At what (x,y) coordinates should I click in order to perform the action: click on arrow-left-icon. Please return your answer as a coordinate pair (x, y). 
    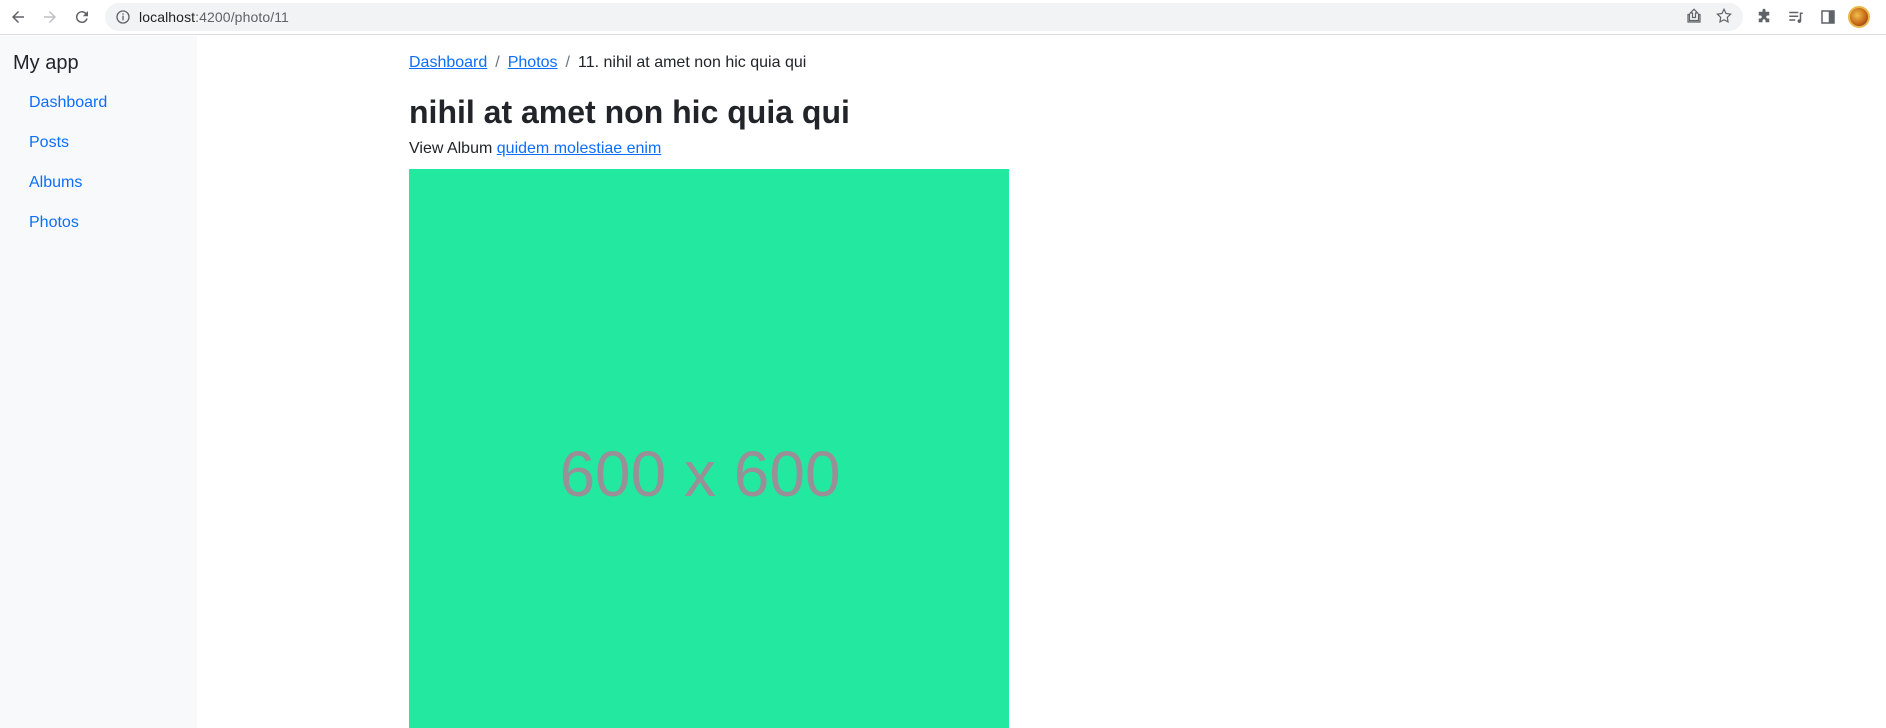
    Looking at the image, I should click on (18, 17).